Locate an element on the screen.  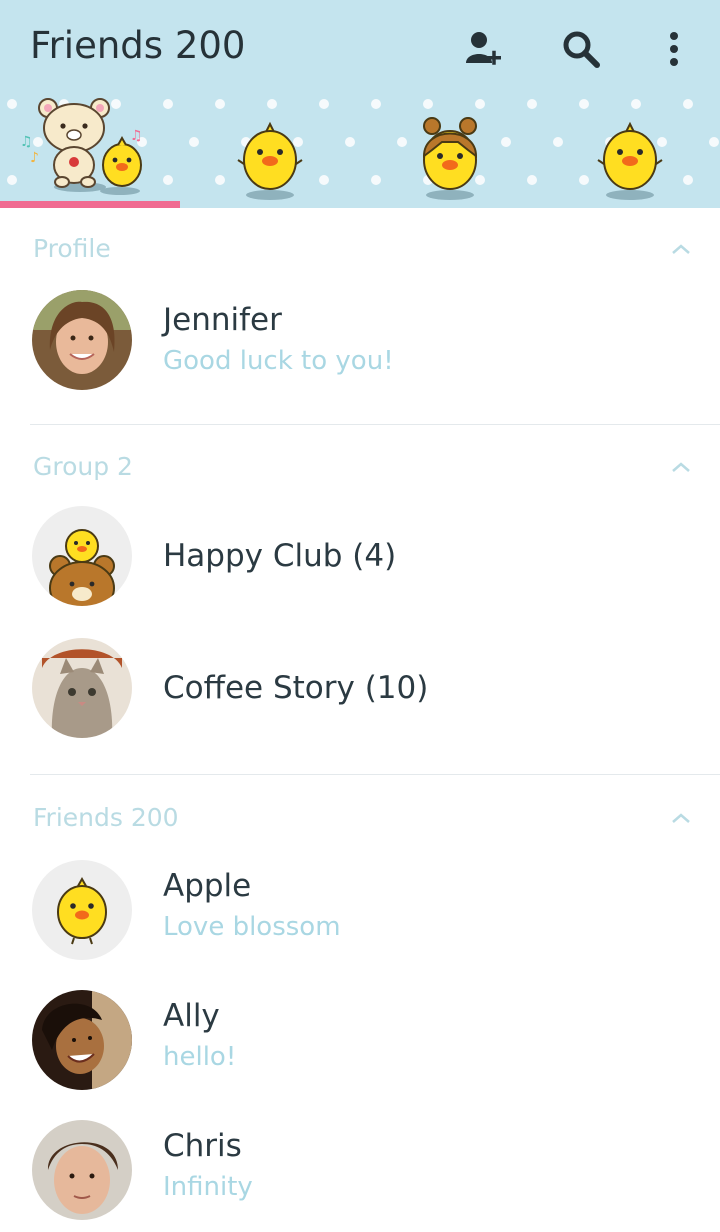
bear-and-chick-icon: ♫ ♪ ♫ is located at coordinates (81, 146).